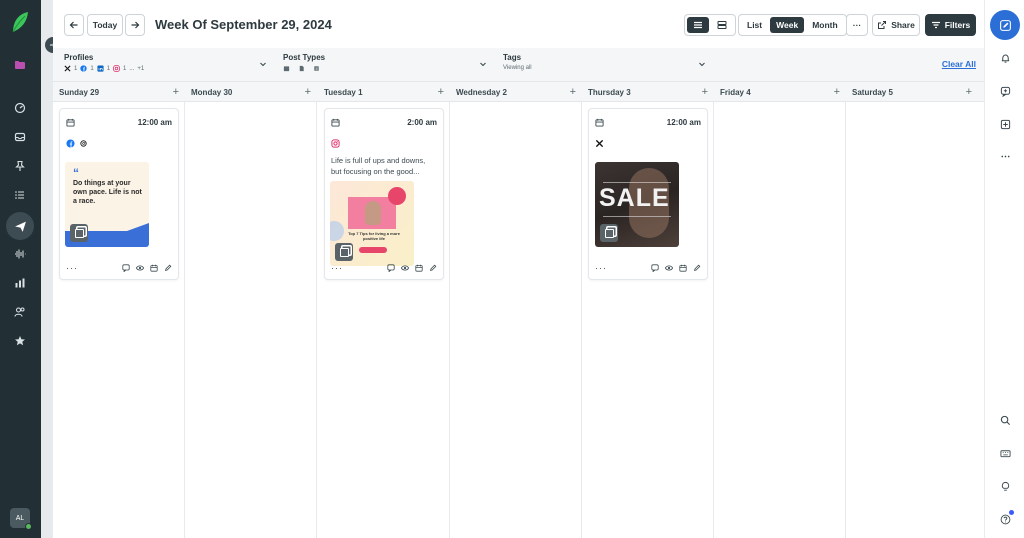  Describe the element at coordinates (1005, 486) in the screenshot. I see `lightbulb-icon` at that location.